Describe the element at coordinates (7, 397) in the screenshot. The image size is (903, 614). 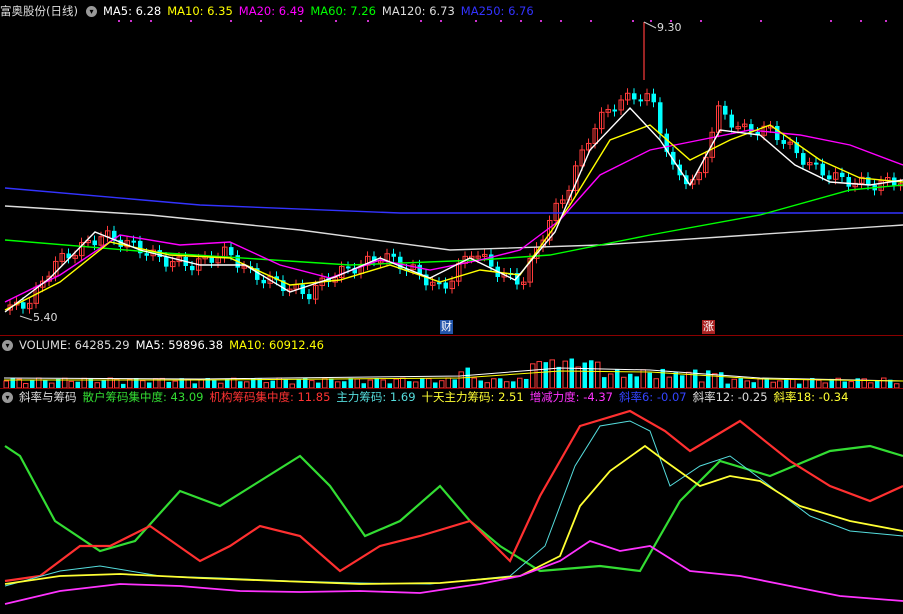
I see `indicator-toggle-icon: ▾` at that location.